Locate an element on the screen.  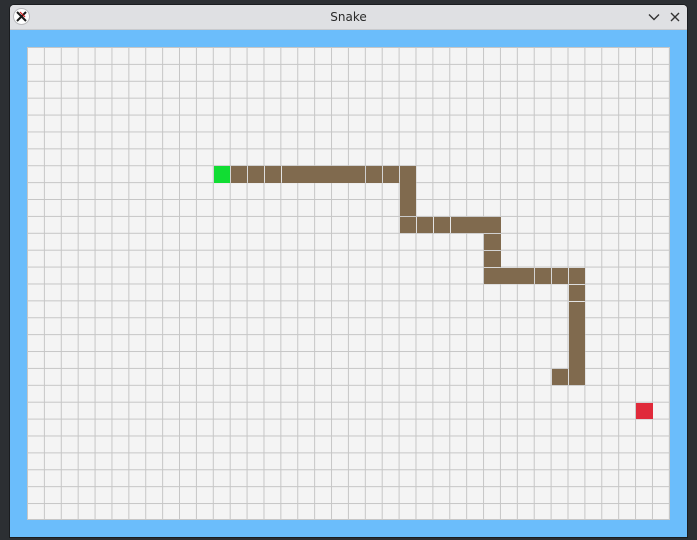
chevron-down-icon is located at coordinates (654, 17).